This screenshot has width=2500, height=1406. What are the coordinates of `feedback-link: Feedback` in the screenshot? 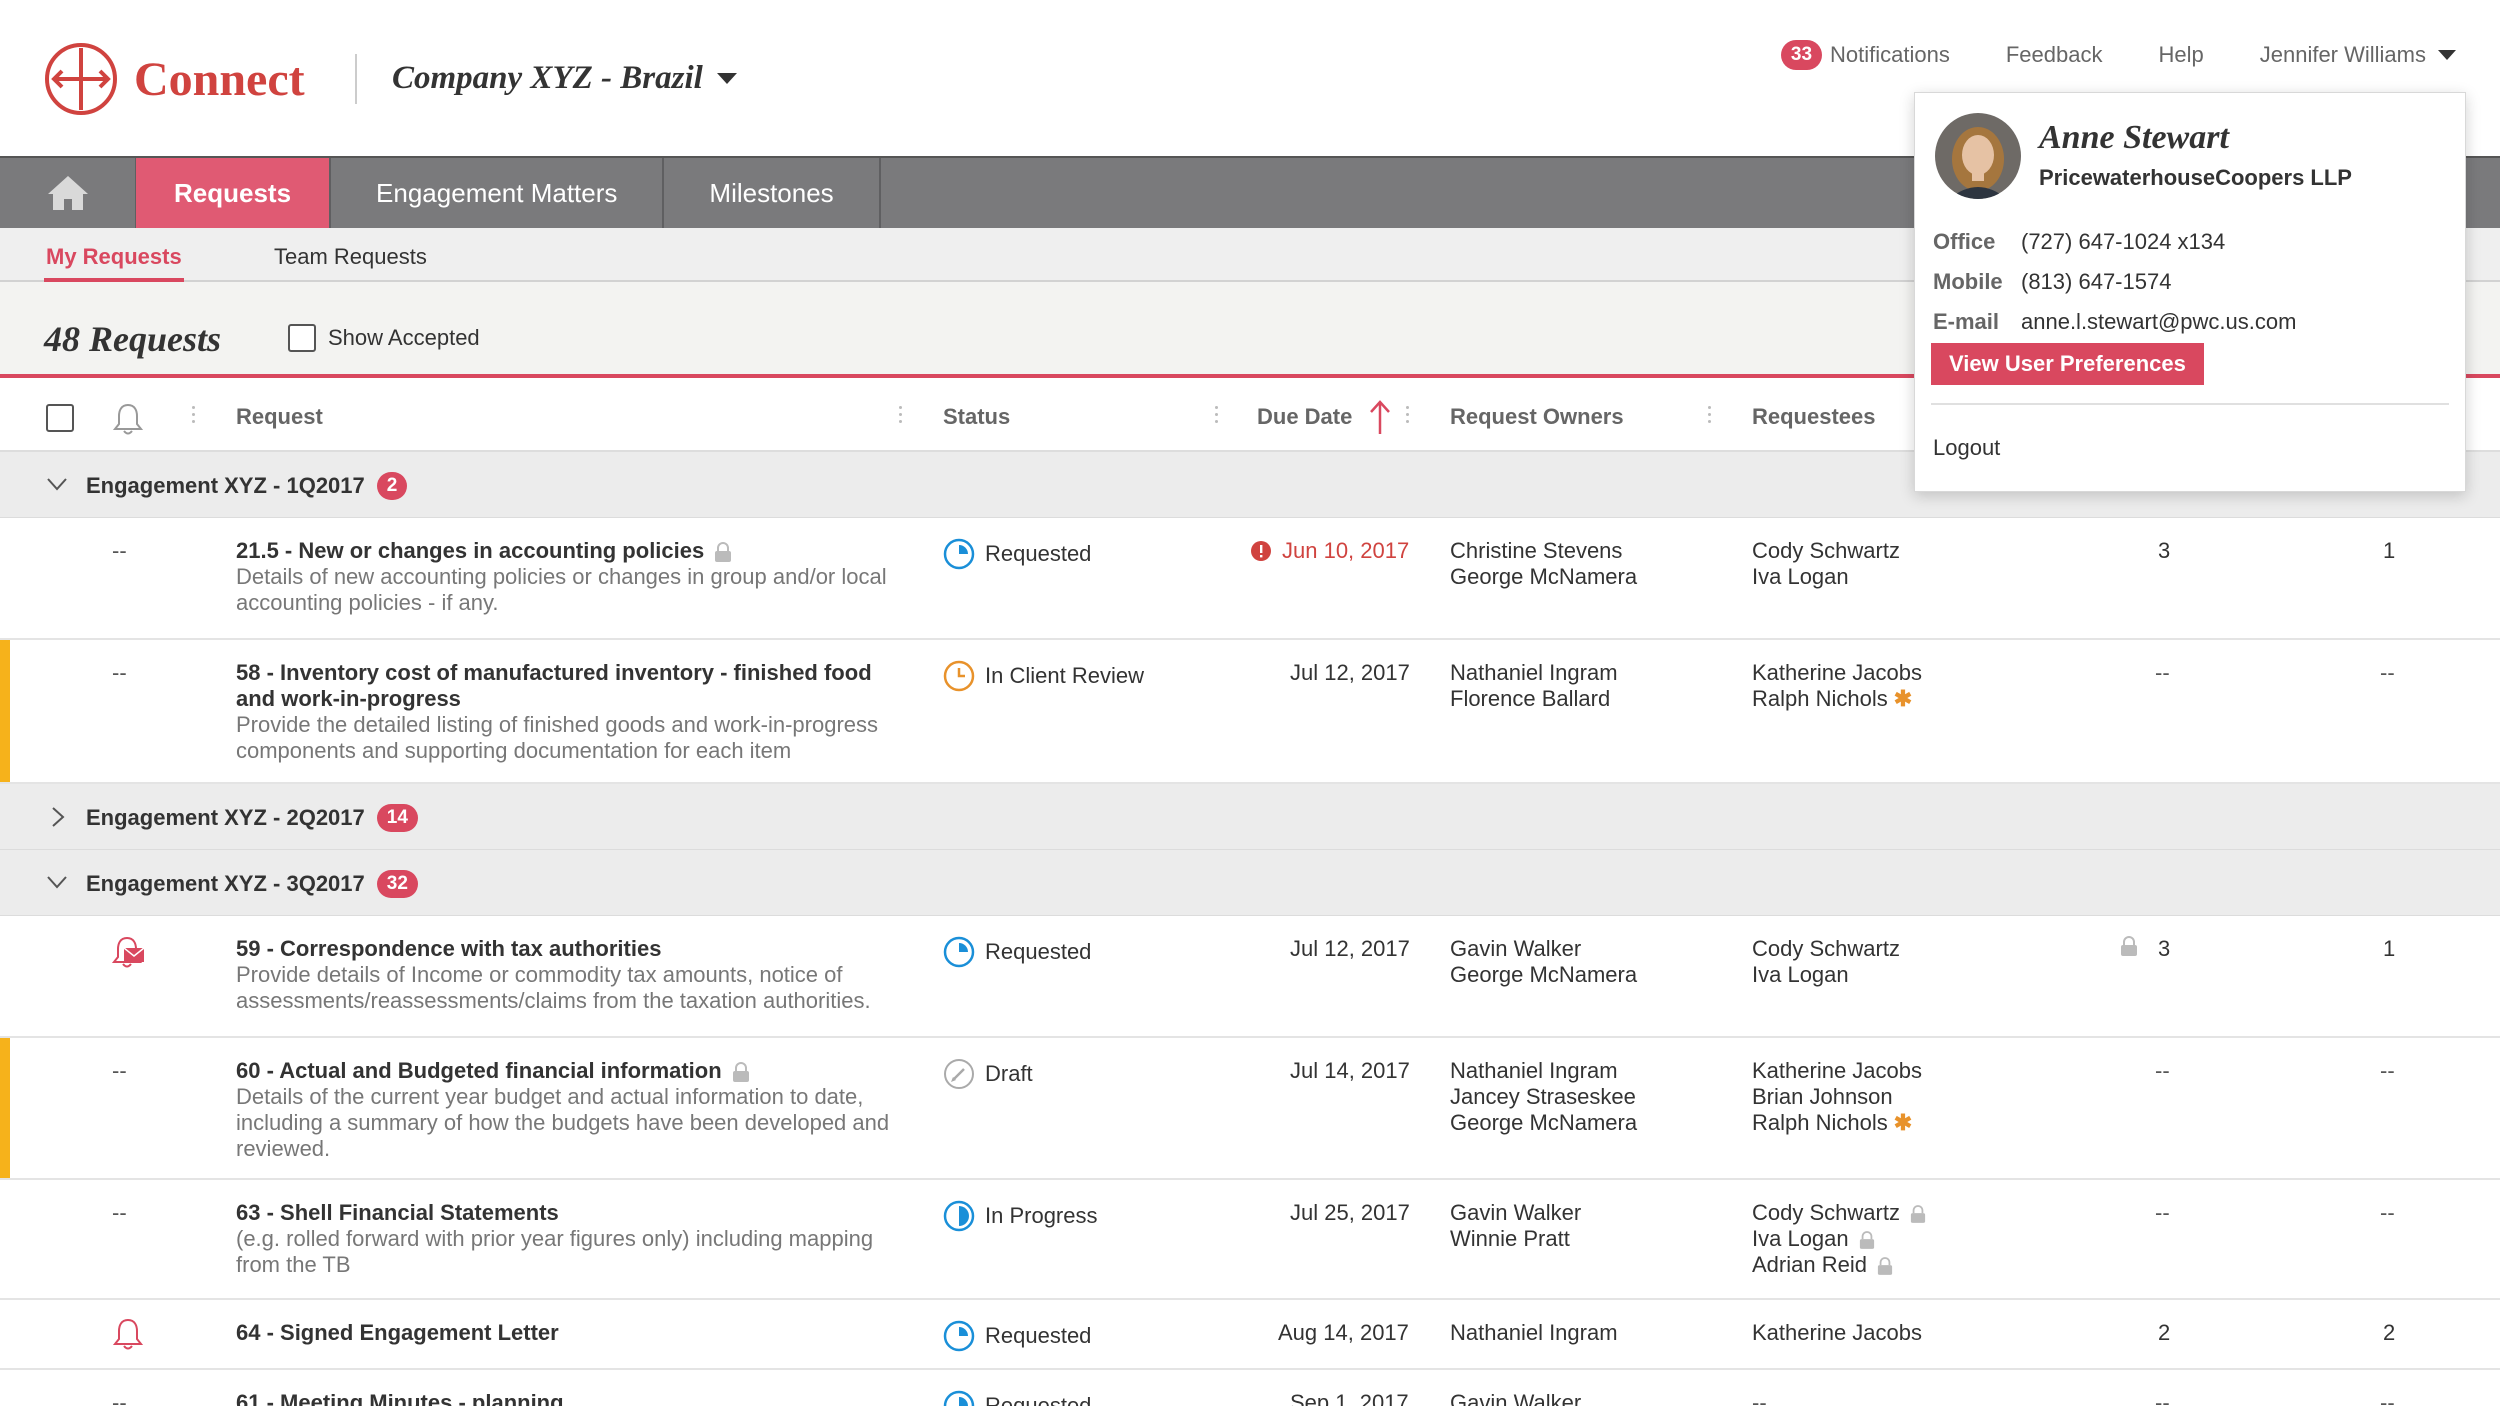 It's located at (2054, 55).